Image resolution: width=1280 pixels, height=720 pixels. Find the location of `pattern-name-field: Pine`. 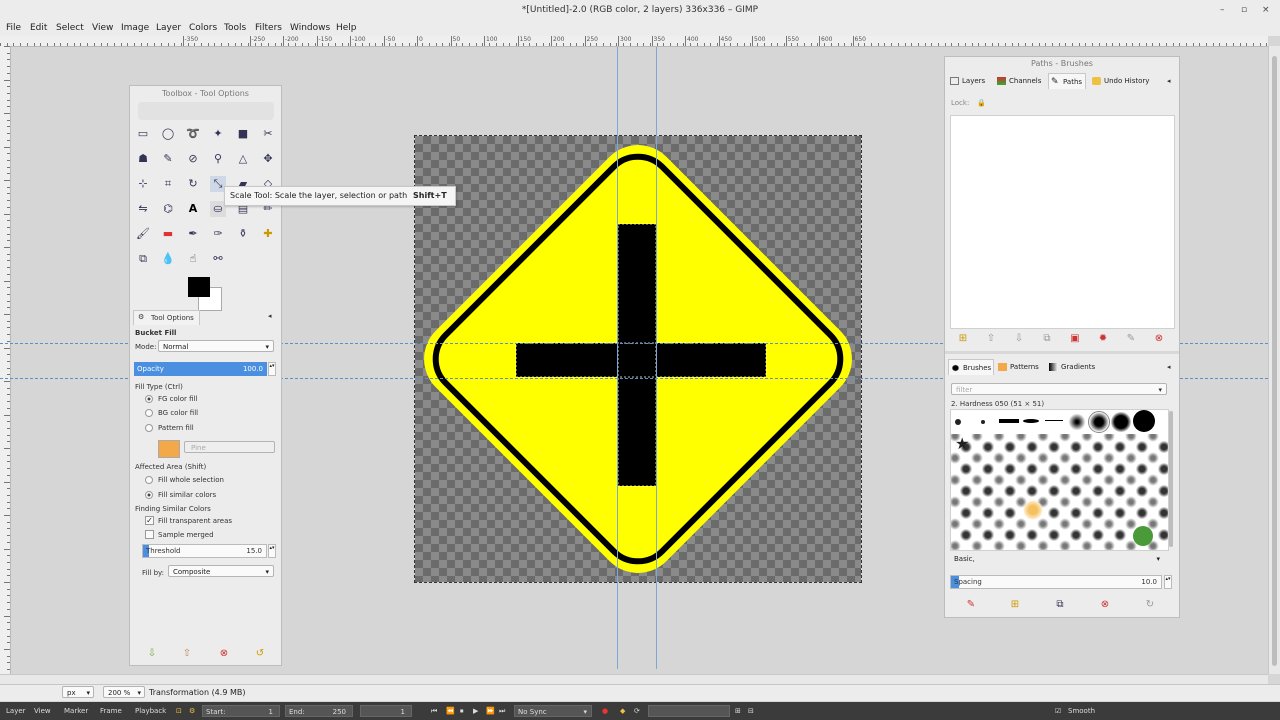

pattern-name-field: Pine is located at coordinates (229, 447).